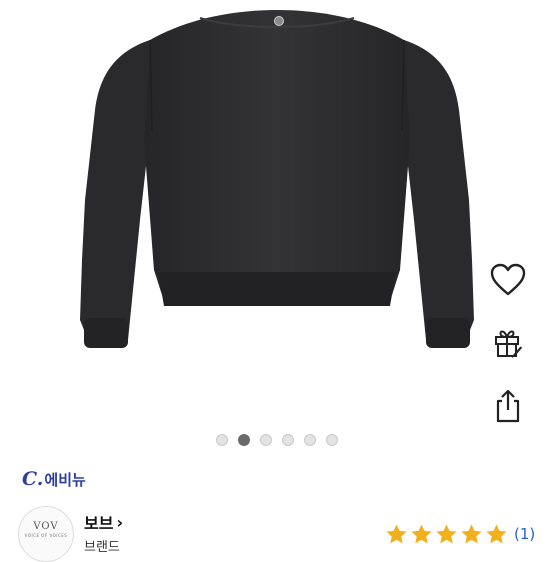 The image size is (554, 562). Describe the element at coordinates (106, 333) in the screenshot. I see `left-cuff` at that location.